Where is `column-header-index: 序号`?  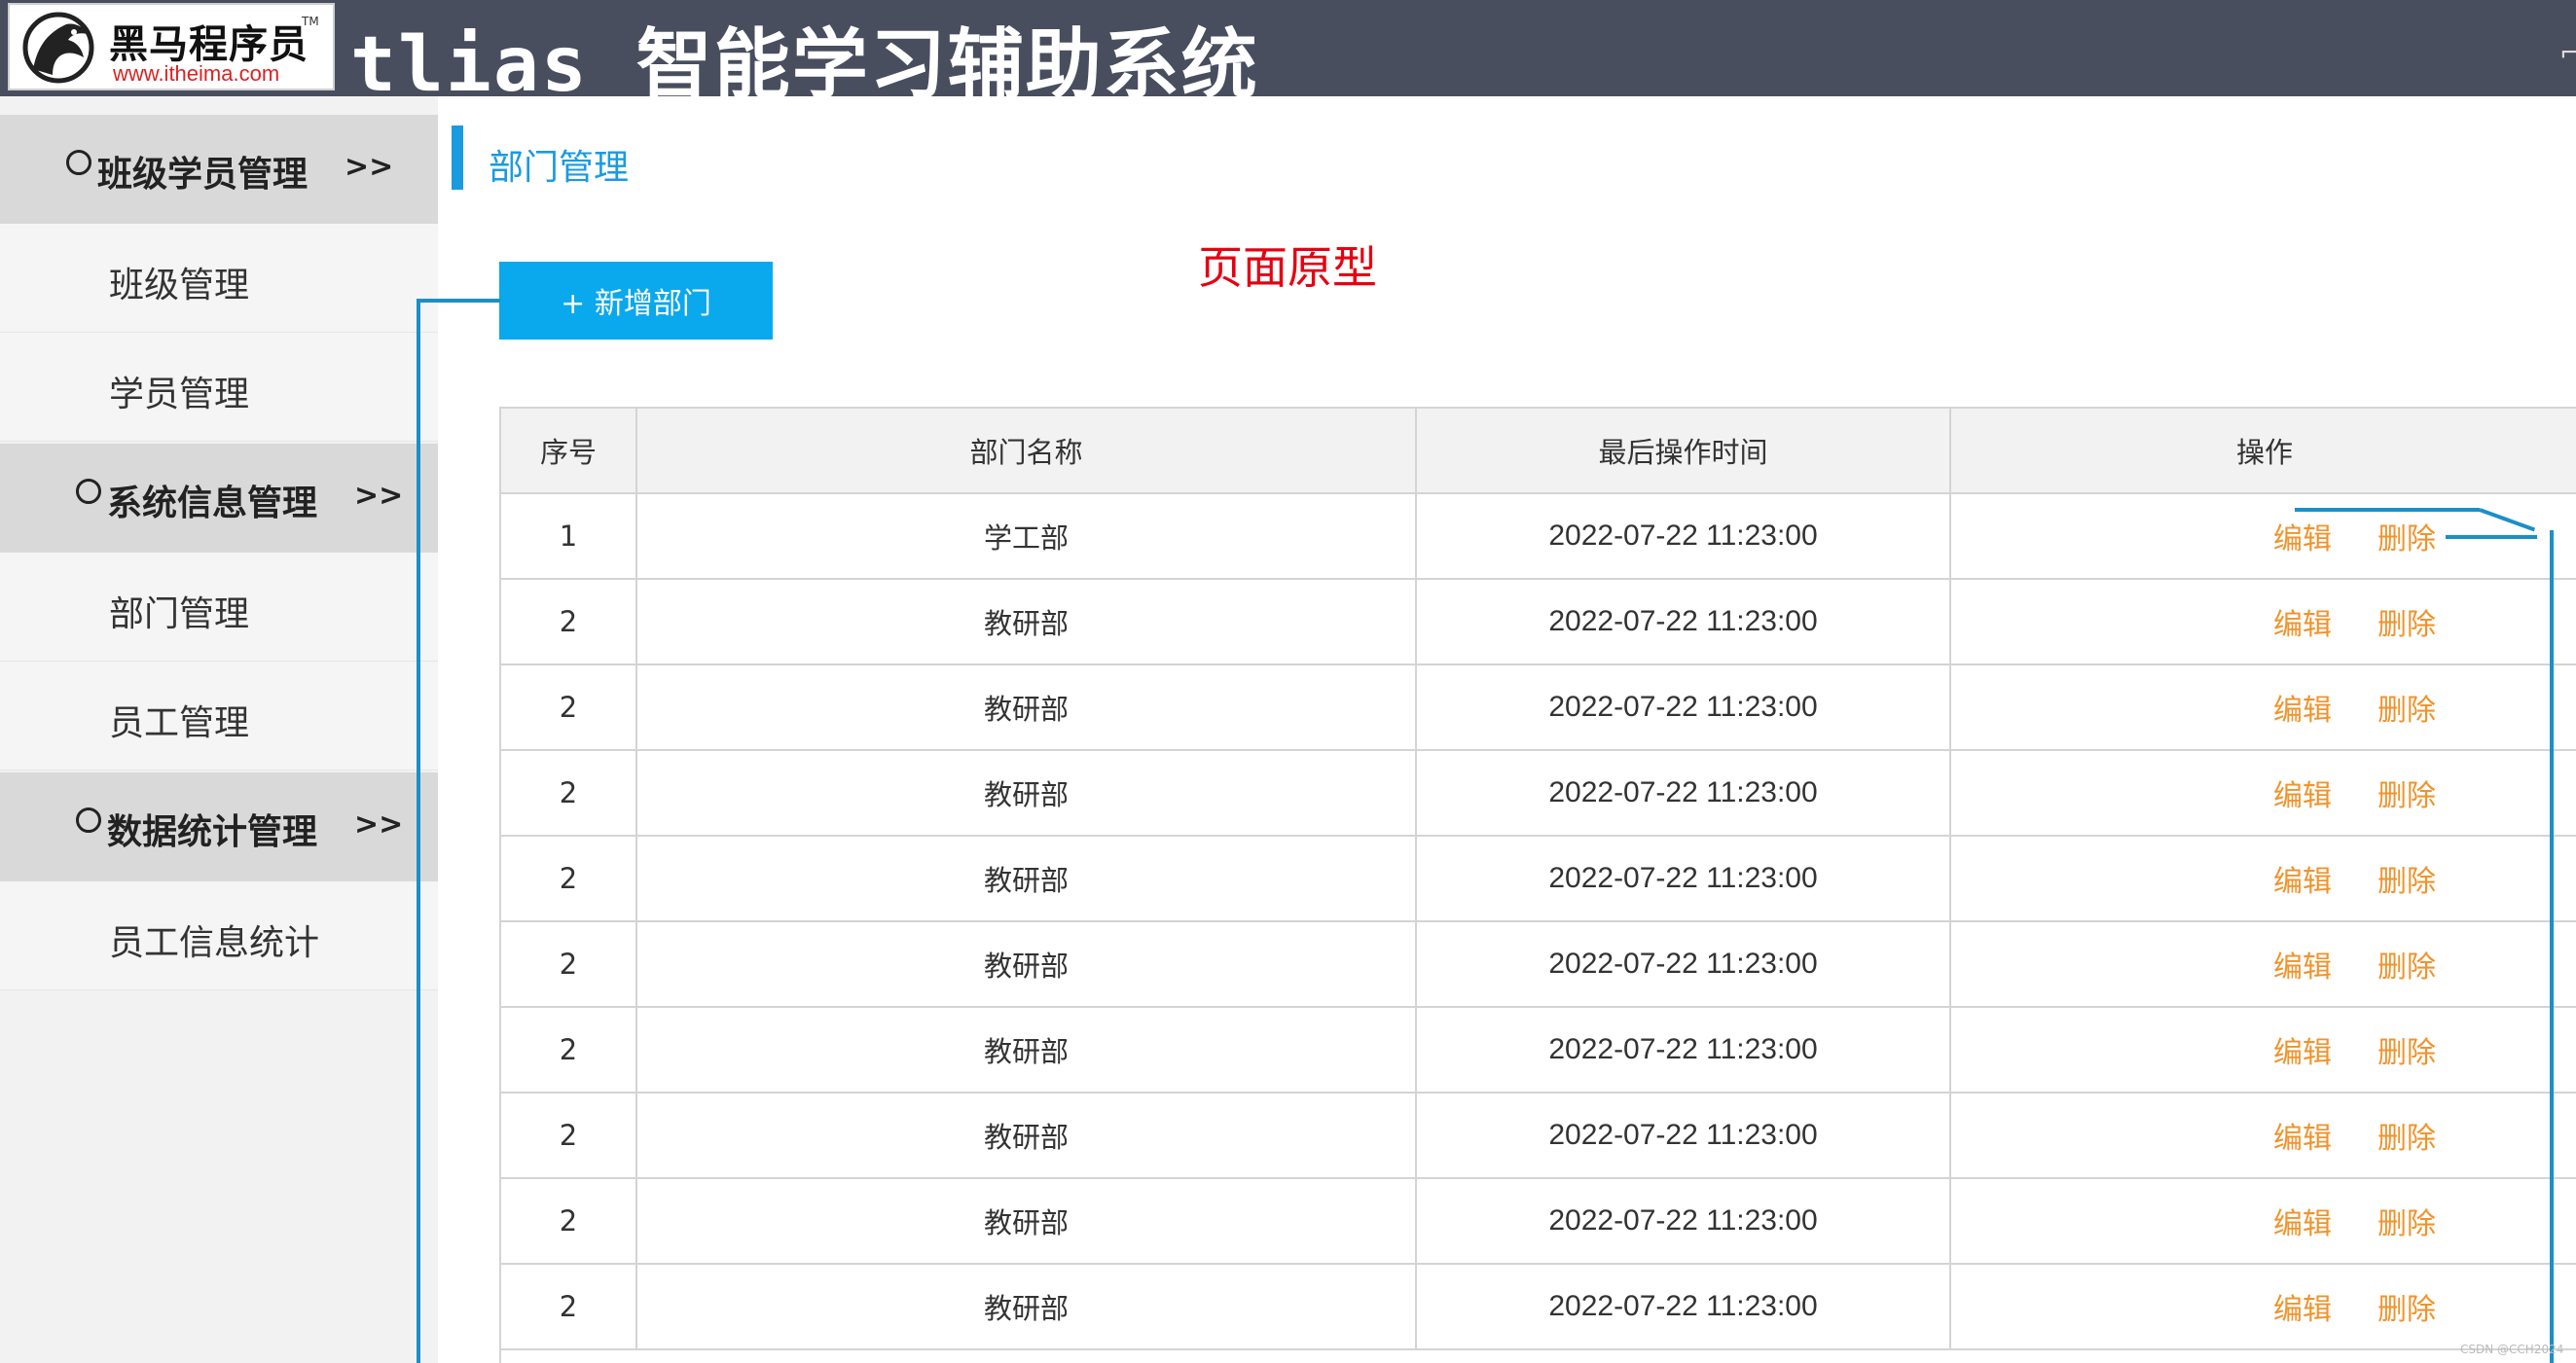
column-header-index: 序号 is located at coordinates (569, 450).